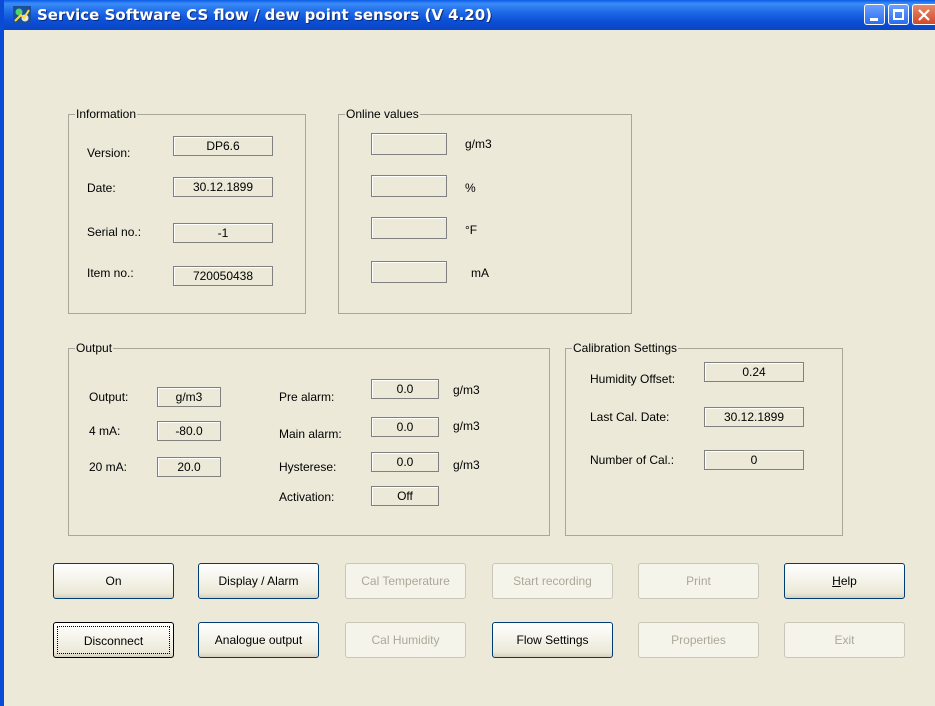 The width and height of the screenshot is (935, 706). I want to click on maximize-button, so click(898, 14).